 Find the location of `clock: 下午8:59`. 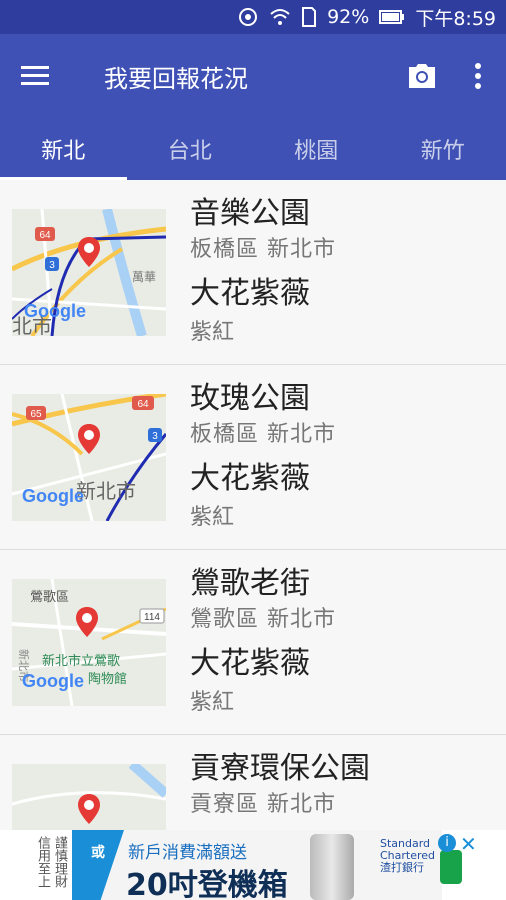

clock: 下午8:59 is located at coordinates (455, 18).